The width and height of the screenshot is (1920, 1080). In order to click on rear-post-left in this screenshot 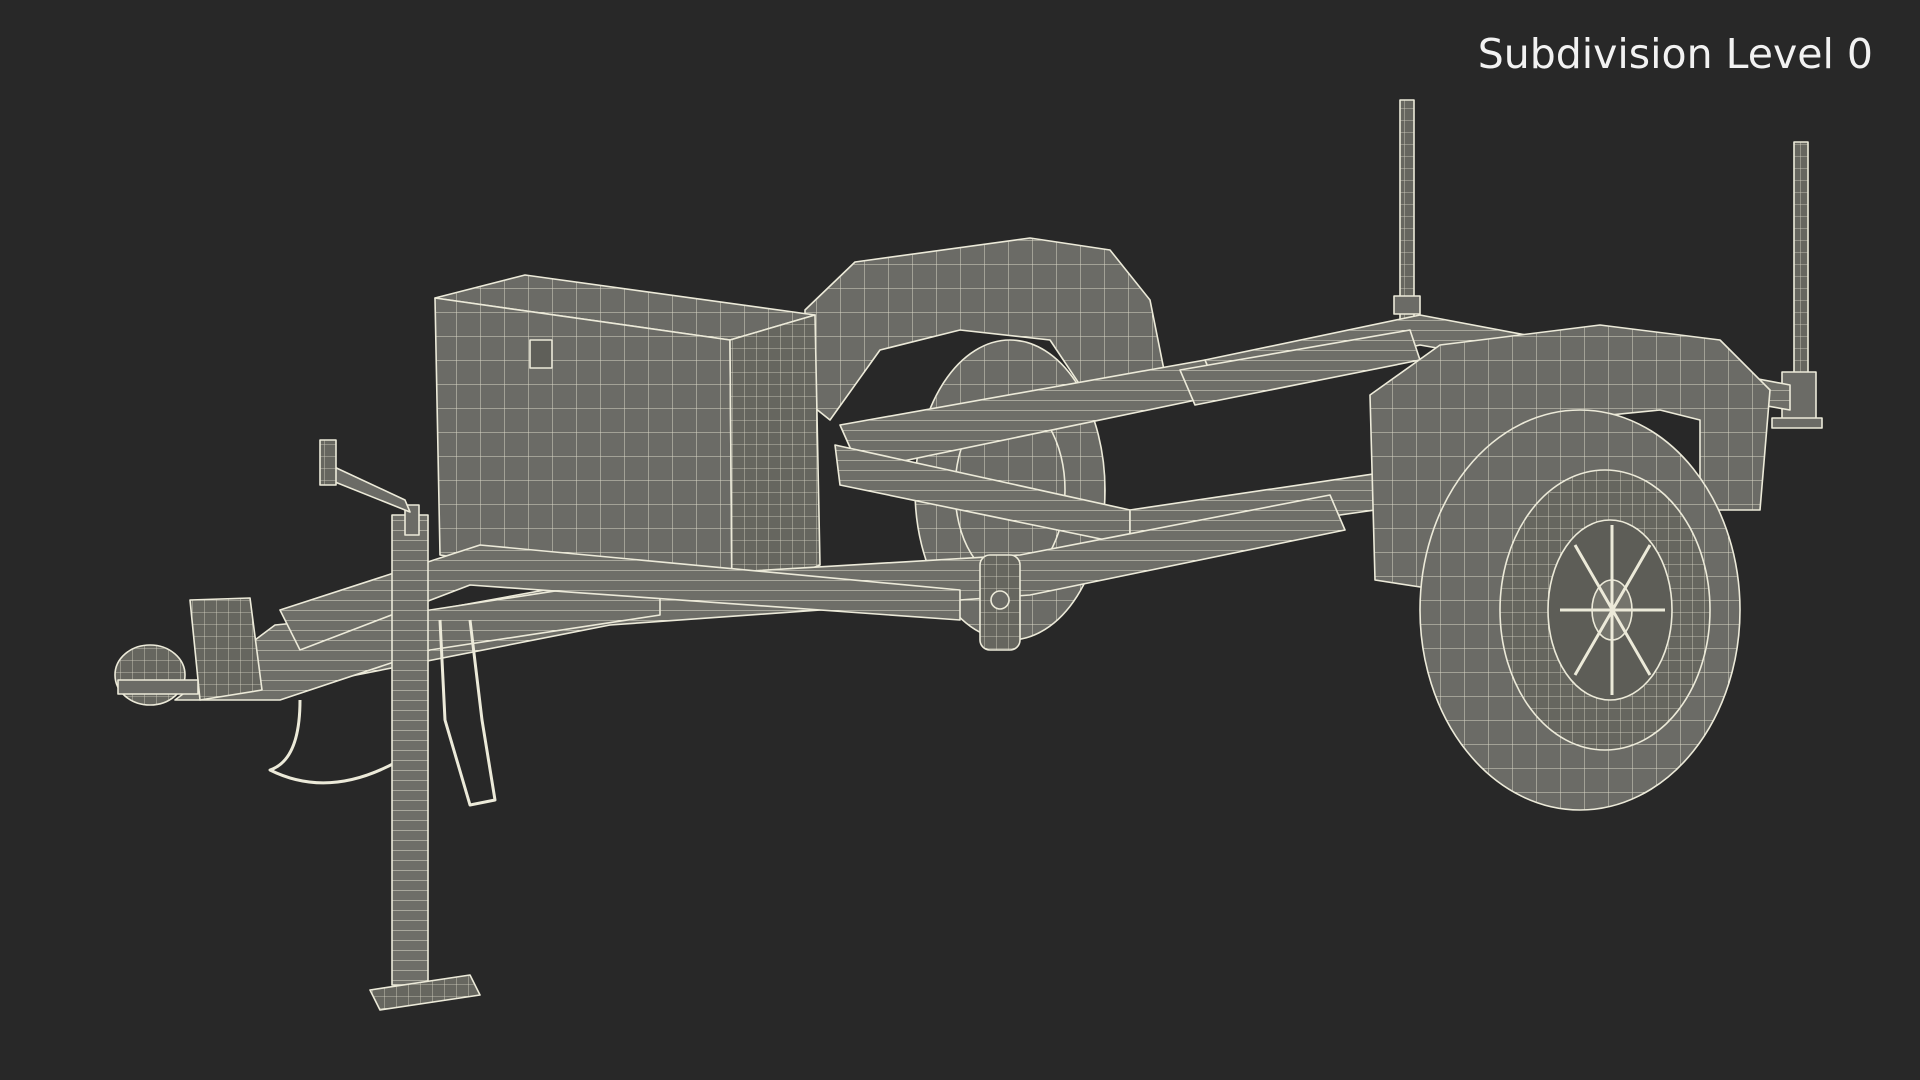, I will do `click(1407, 210)`.